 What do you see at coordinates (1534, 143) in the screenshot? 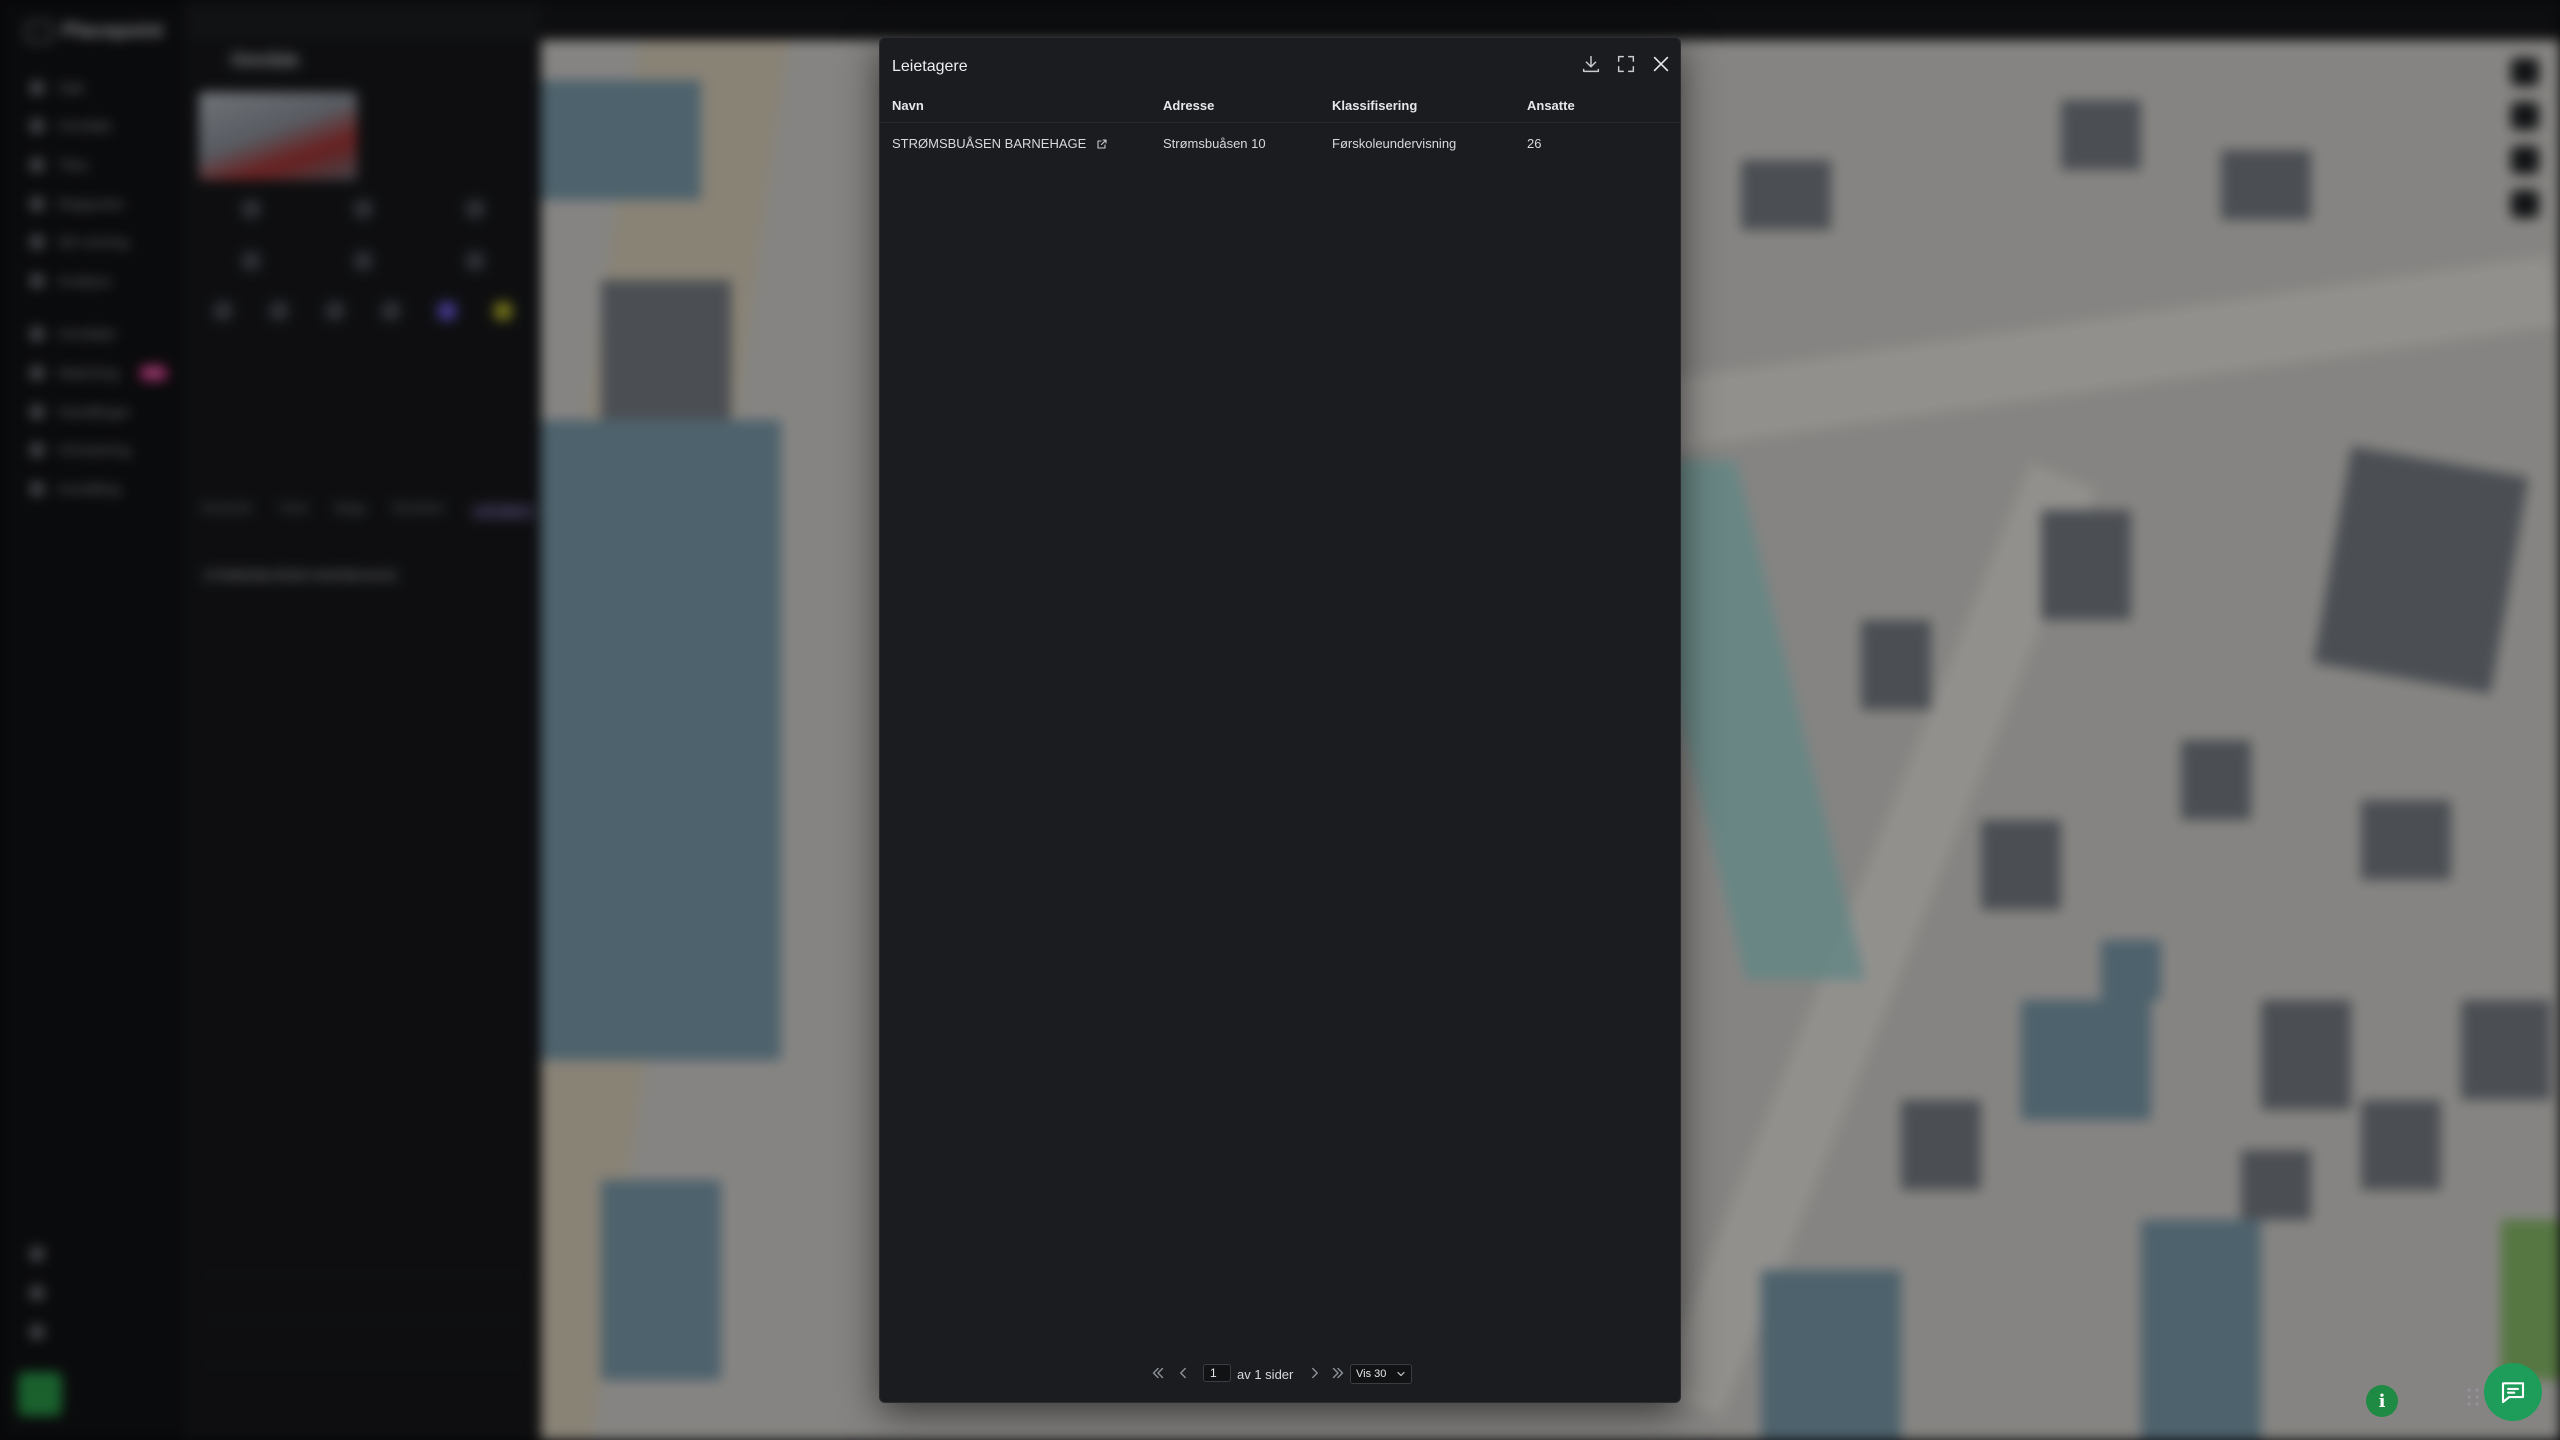
I see `cell-employees: 26` at bounding box center [1534, 143].